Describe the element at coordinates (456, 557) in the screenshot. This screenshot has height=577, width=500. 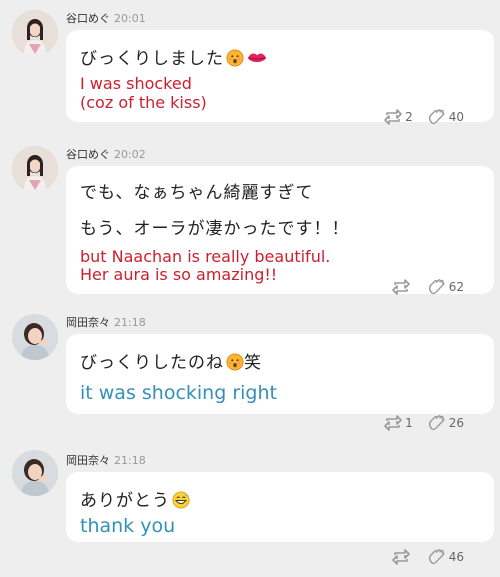
I see `like-count: 46` at that location.